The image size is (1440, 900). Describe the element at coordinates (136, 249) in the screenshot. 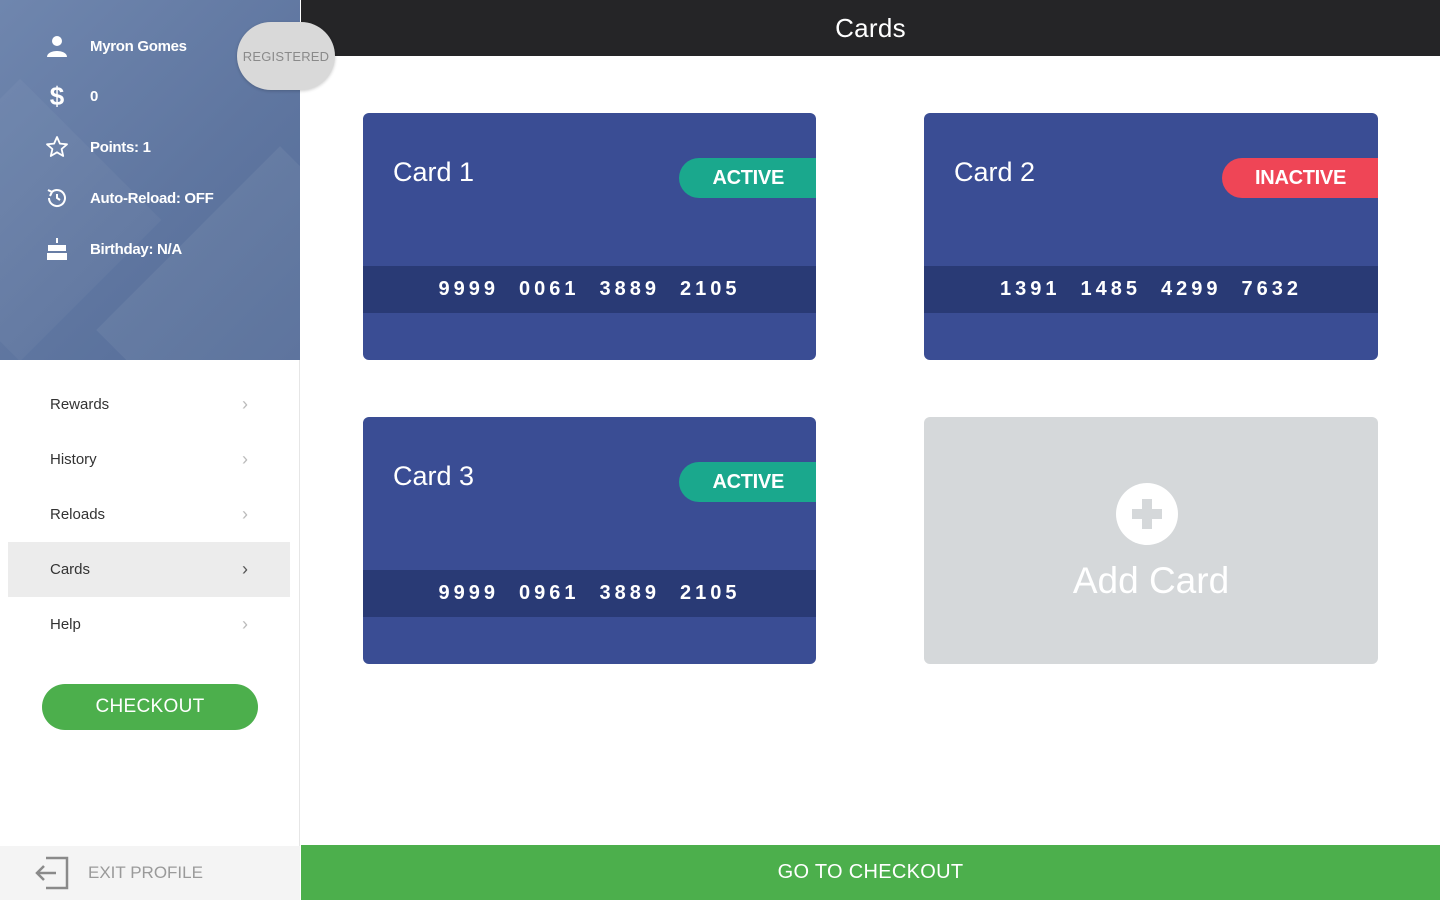

I see `profile-birthday: Birthday: N/A` at that location.